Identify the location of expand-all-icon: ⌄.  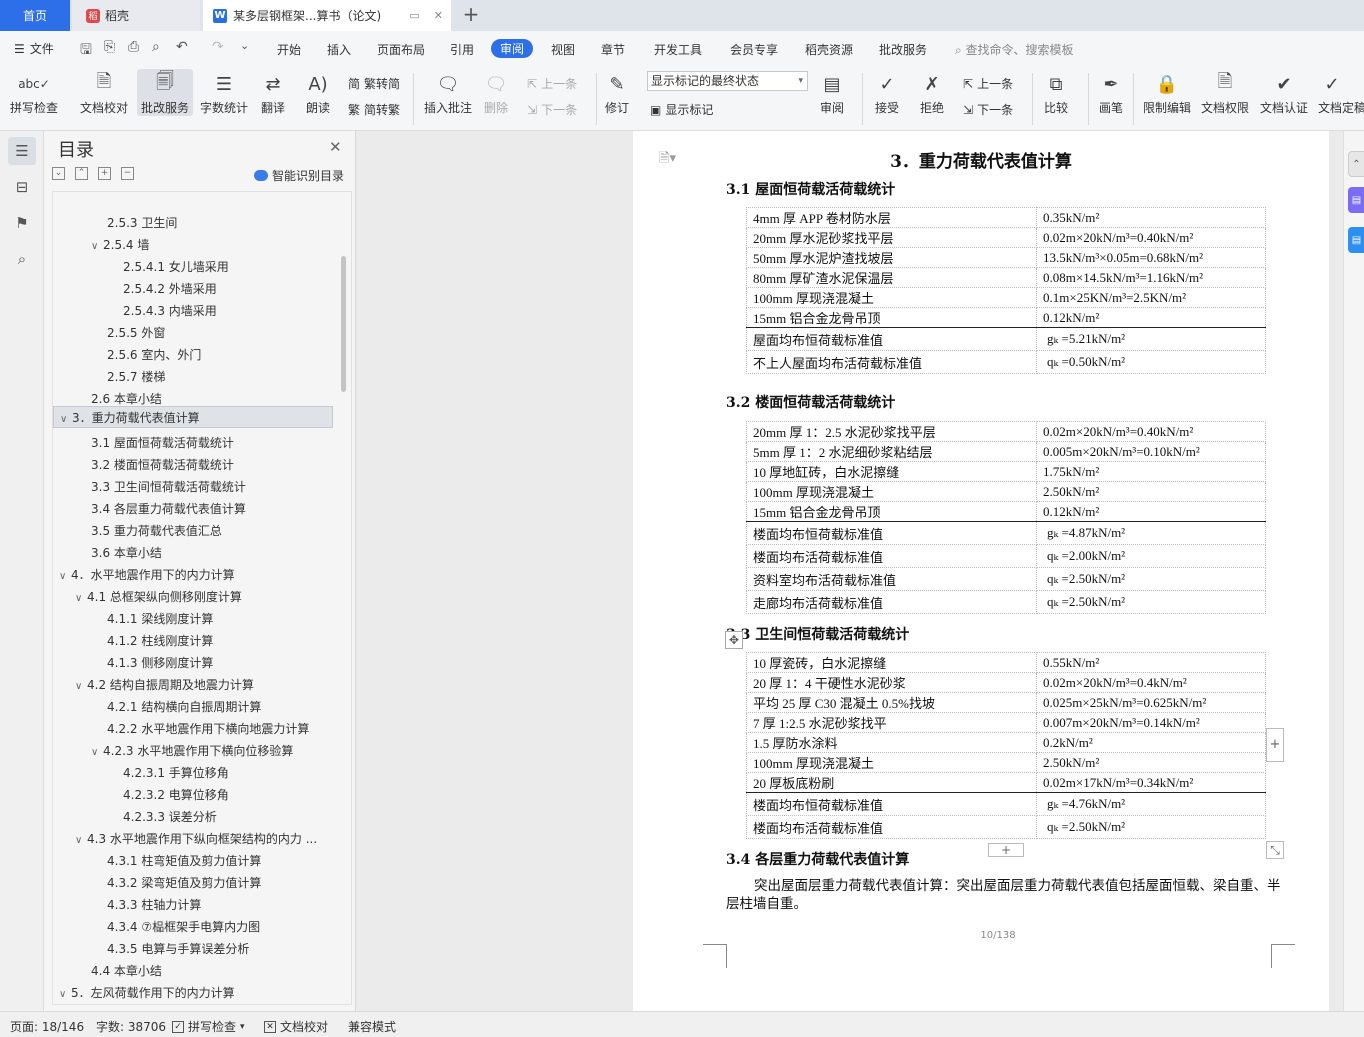
(58, 173).